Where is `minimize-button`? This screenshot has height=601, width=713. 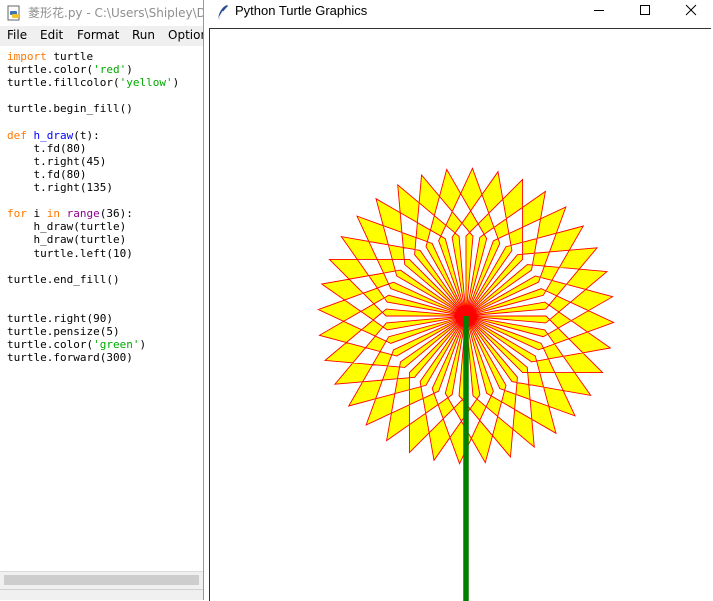 minimize-button is located at coordinates (599, 11).